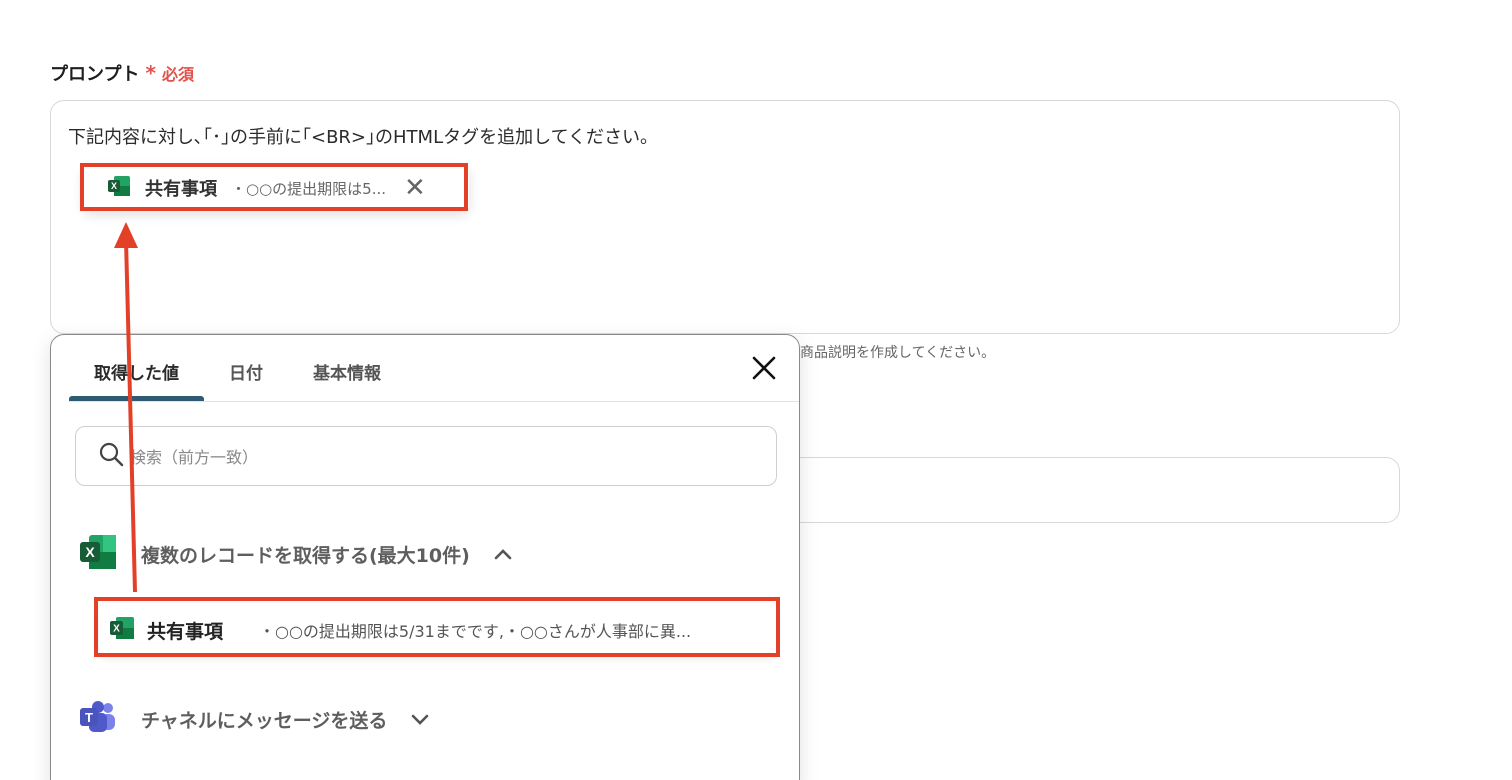  What do you see at coordinates (274, 187) in the screenshot?
I see `chip-highlight-box` at bounding box center [274, 187].